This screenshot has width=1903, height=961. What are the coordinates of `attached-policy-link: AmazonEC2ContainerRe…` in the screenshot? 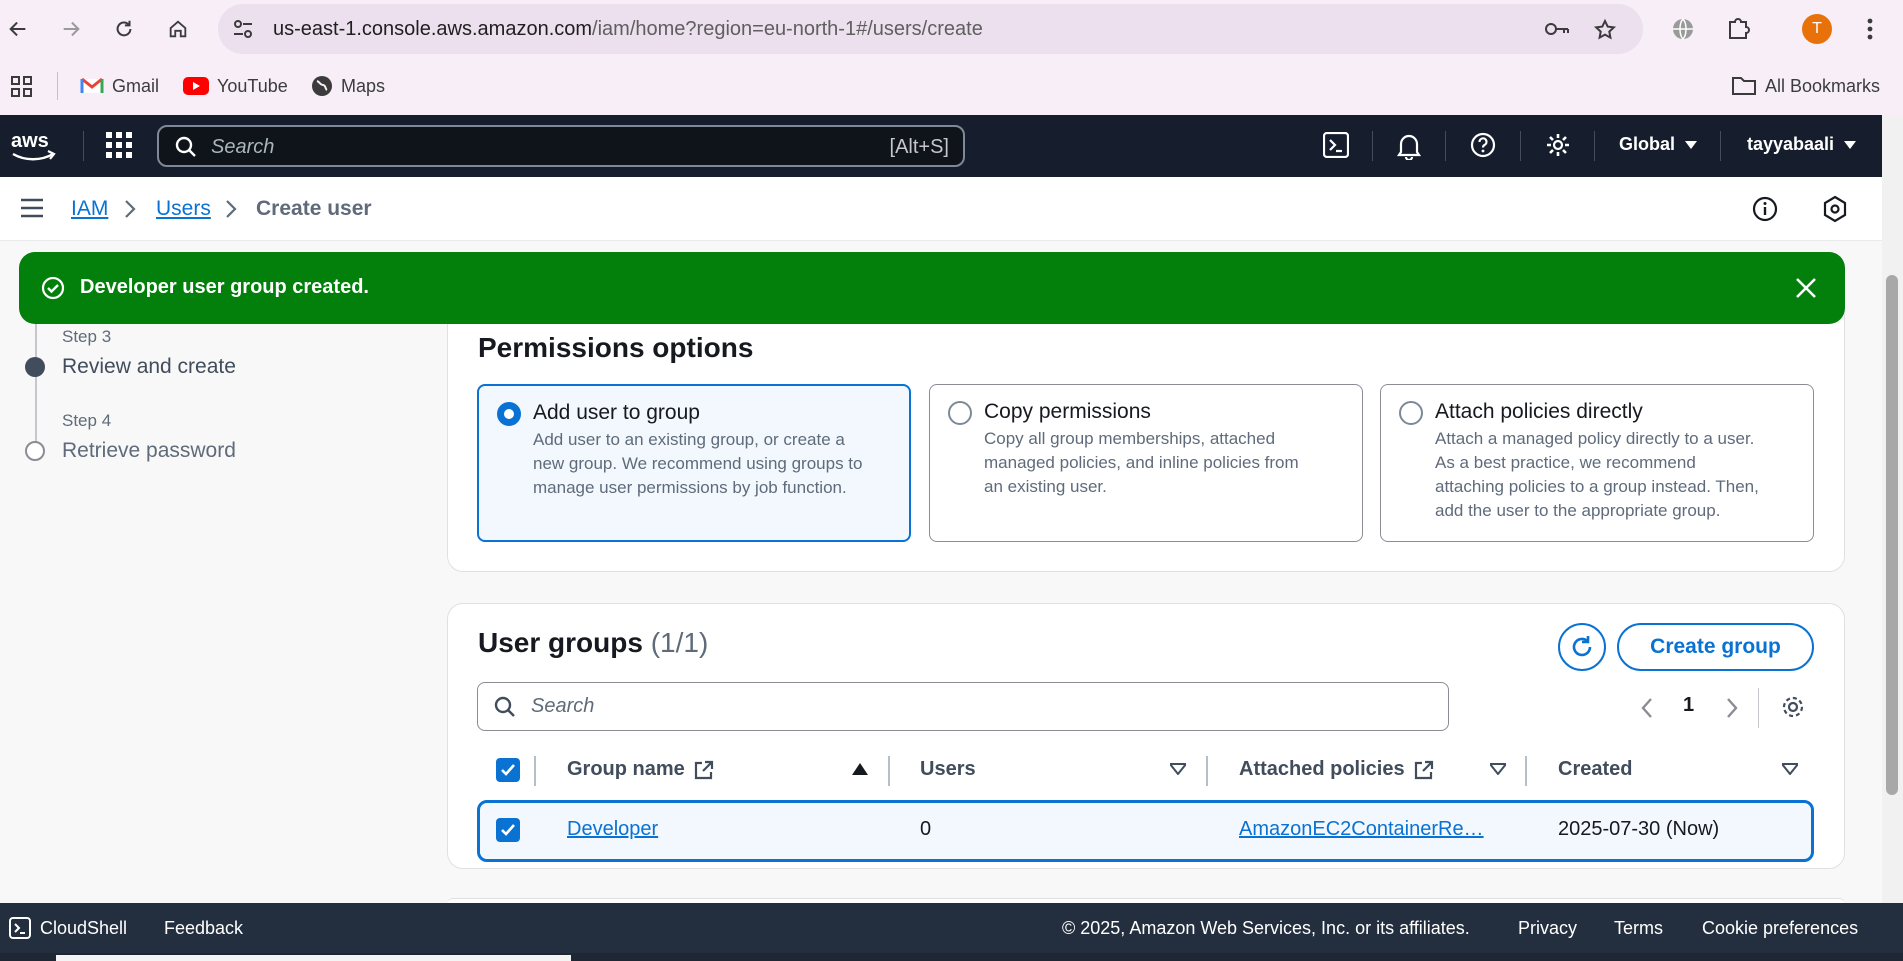 It's located at (1361, 829).